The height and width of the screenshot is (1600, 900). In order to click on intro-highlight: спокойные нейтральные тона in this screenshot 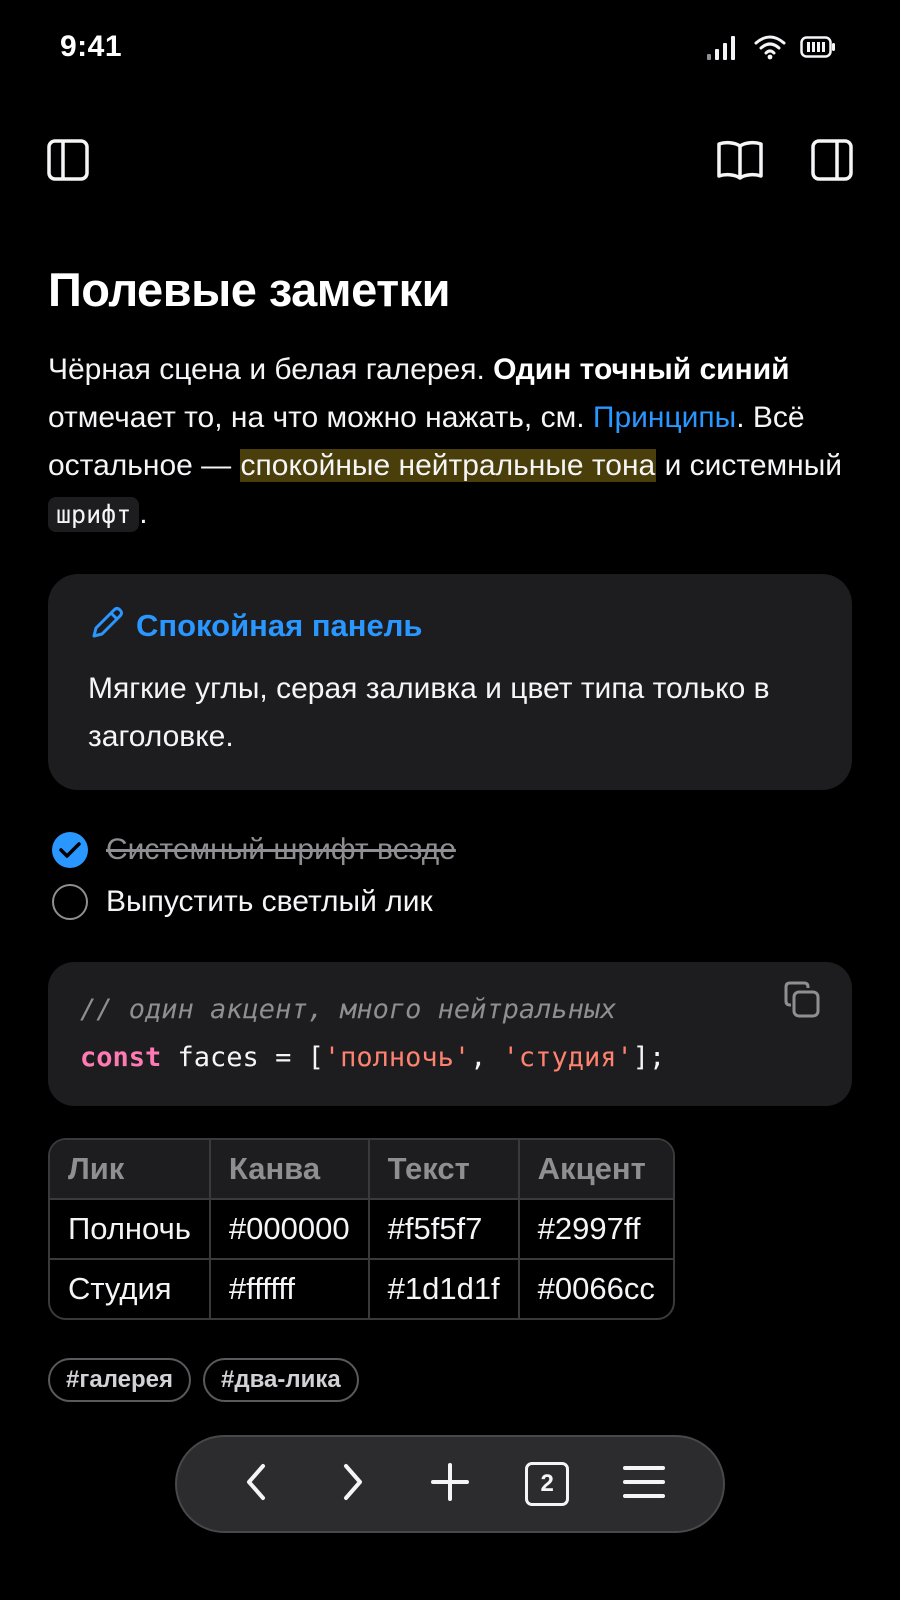, I will do `click(448, 465)`.